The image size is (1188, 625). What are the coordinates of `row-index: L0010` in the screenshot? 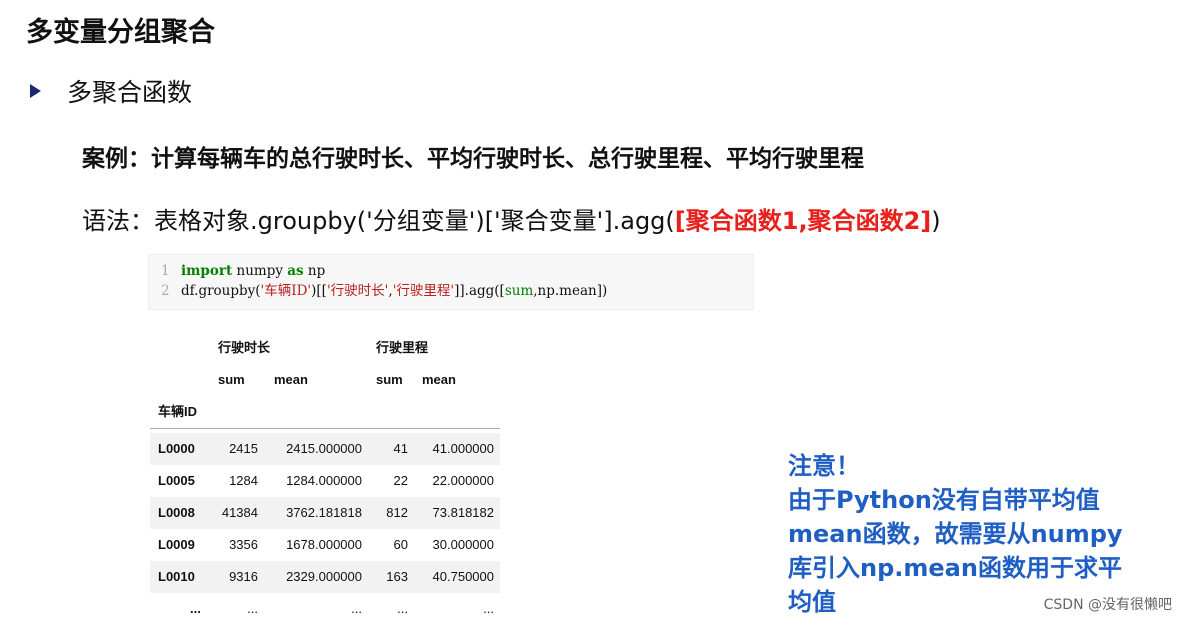 It's located at (176, 576).